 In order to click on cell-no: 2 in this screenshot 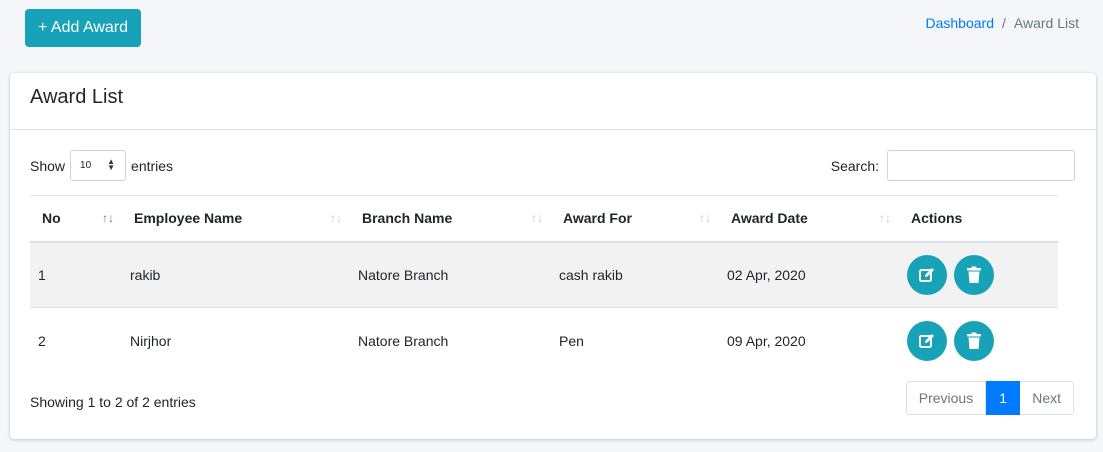, I will do `click(76, 340)`.